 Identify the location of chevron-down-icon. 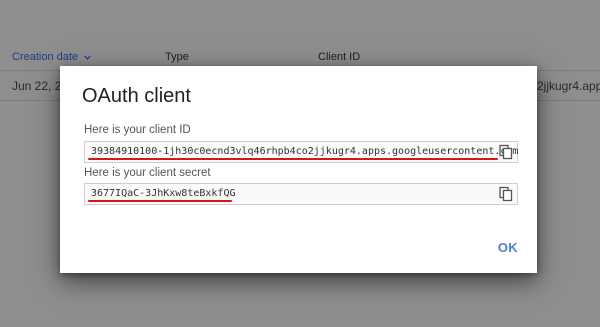
(87, 57).